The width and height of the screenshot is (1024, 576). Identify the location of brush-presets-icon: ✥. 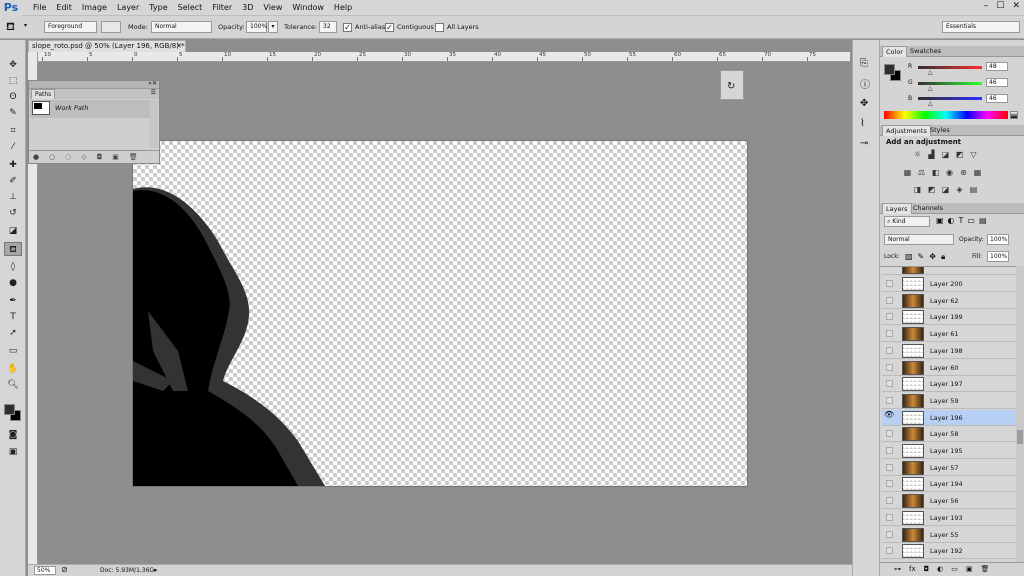
(864, 103).